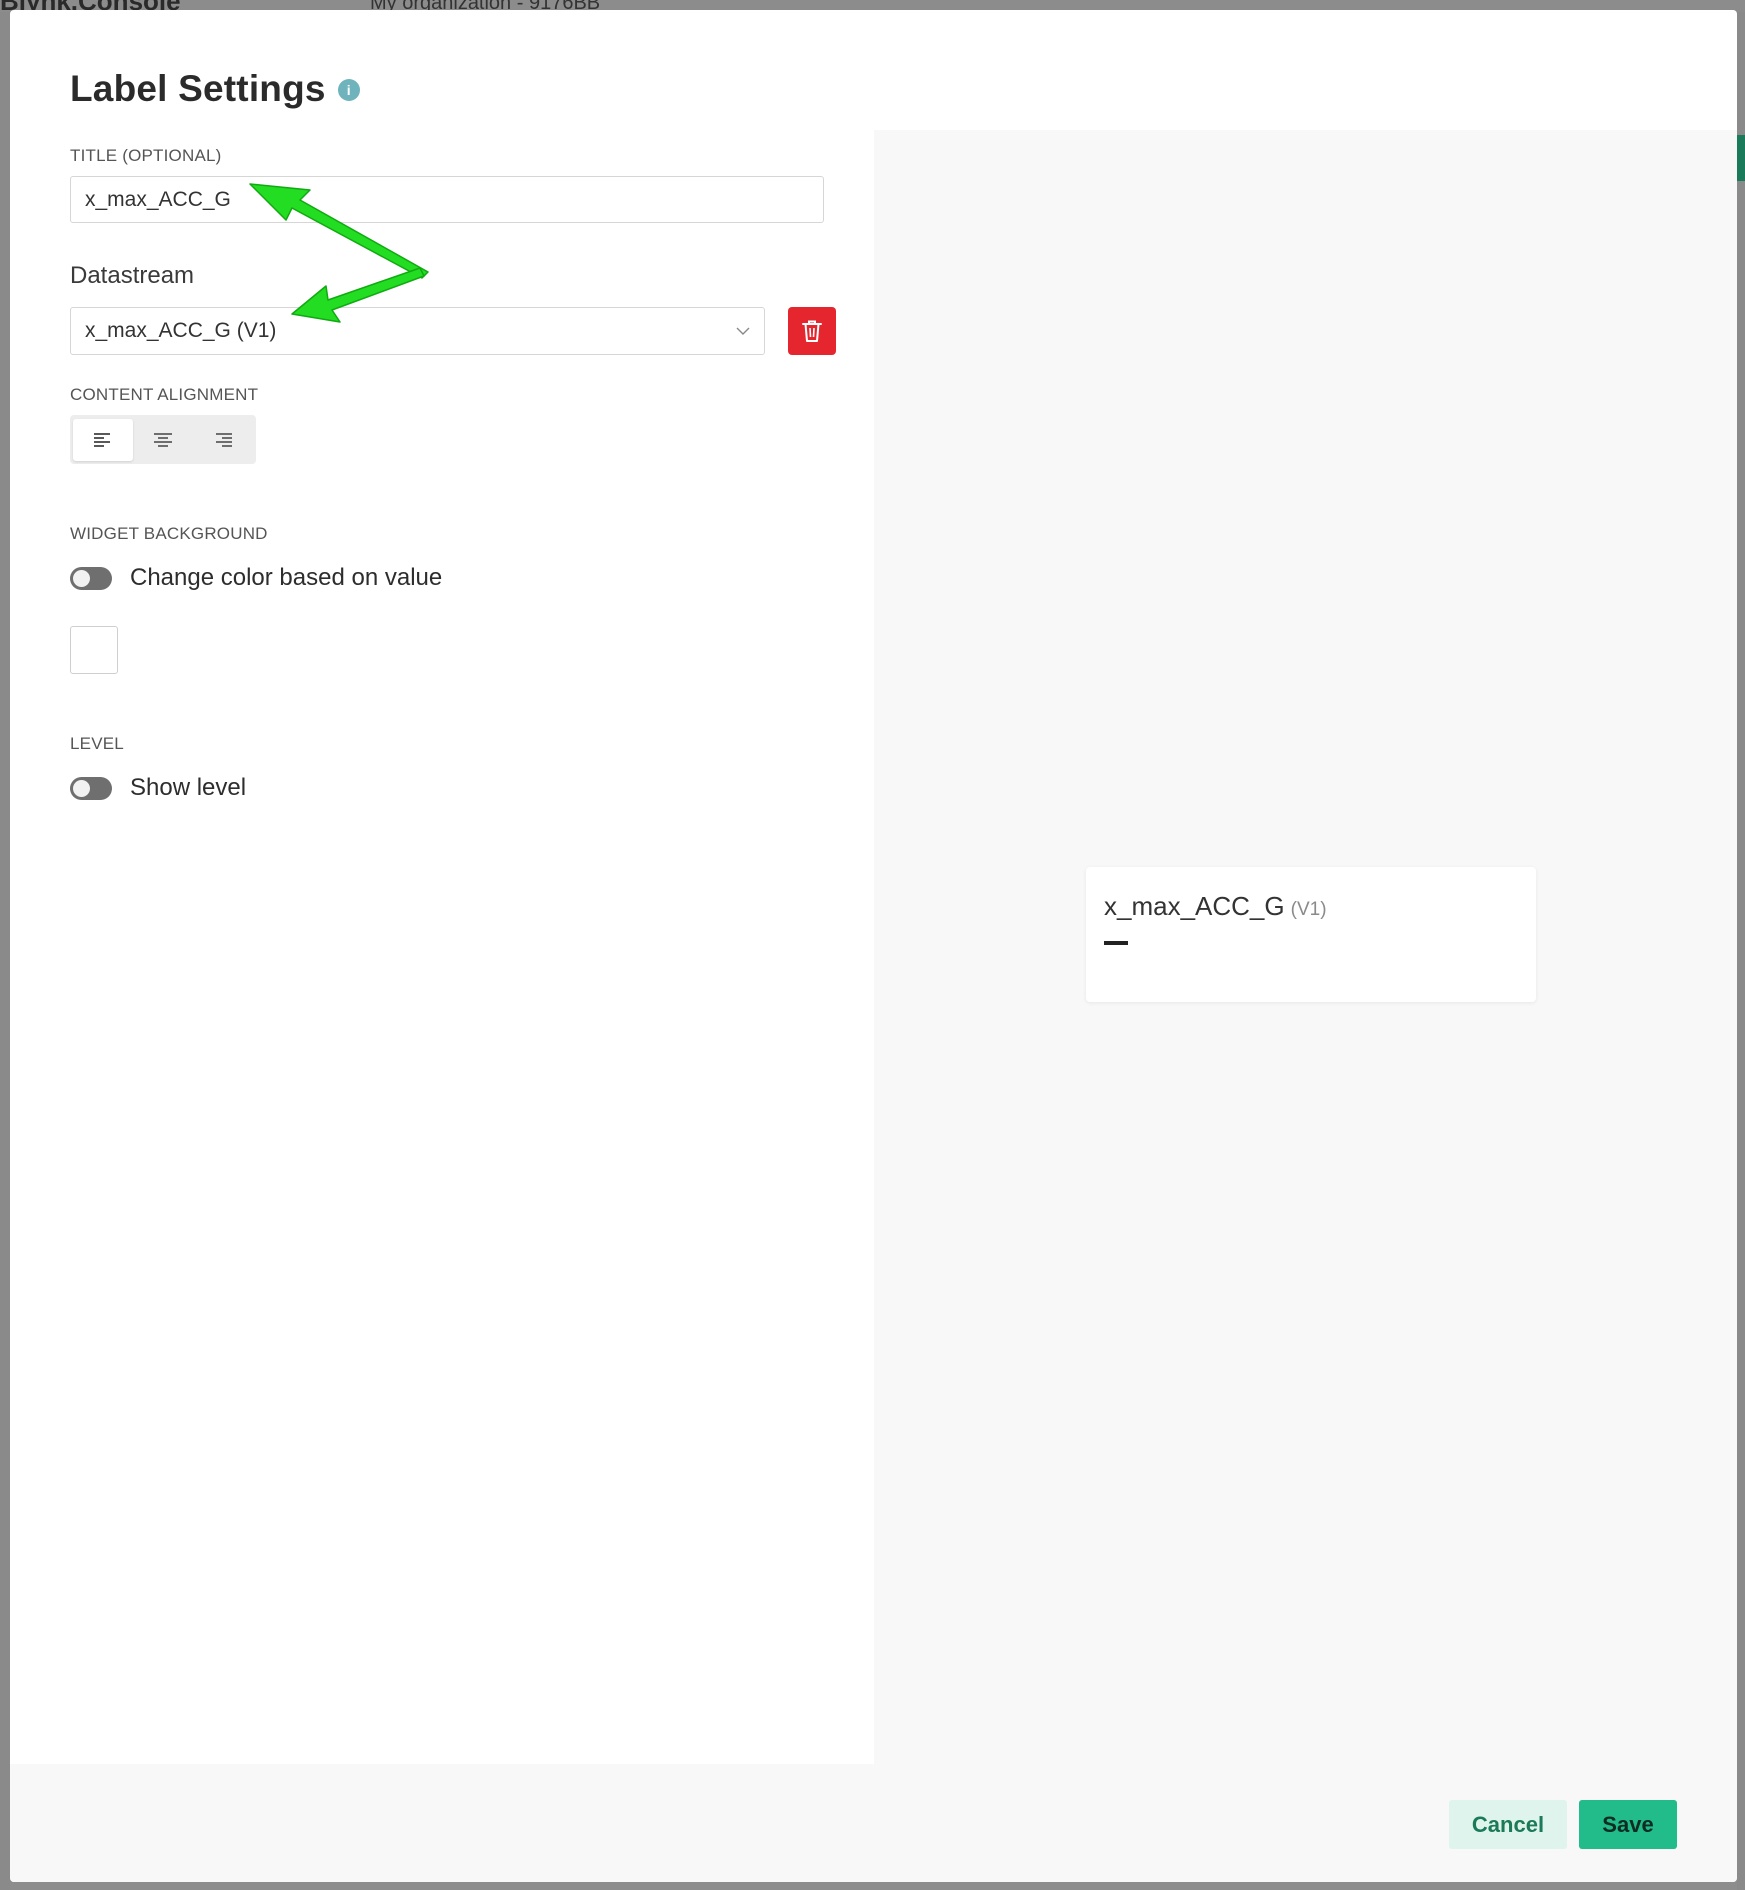 Image resolution: width=1745 pixels, height=1890 pixels. I want to click on align-right-icon, so click(224, 439).